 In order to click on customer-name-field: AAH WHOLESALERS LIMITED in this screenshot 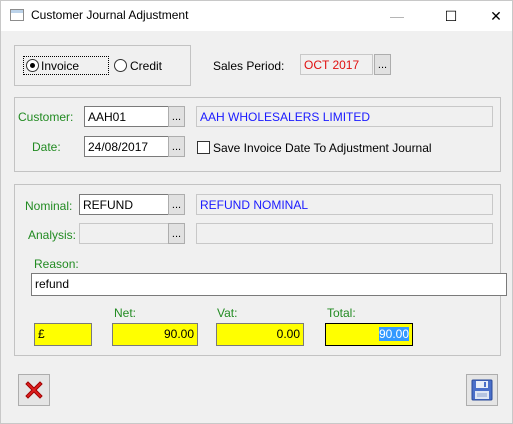, I will do `click(344, 116)`.